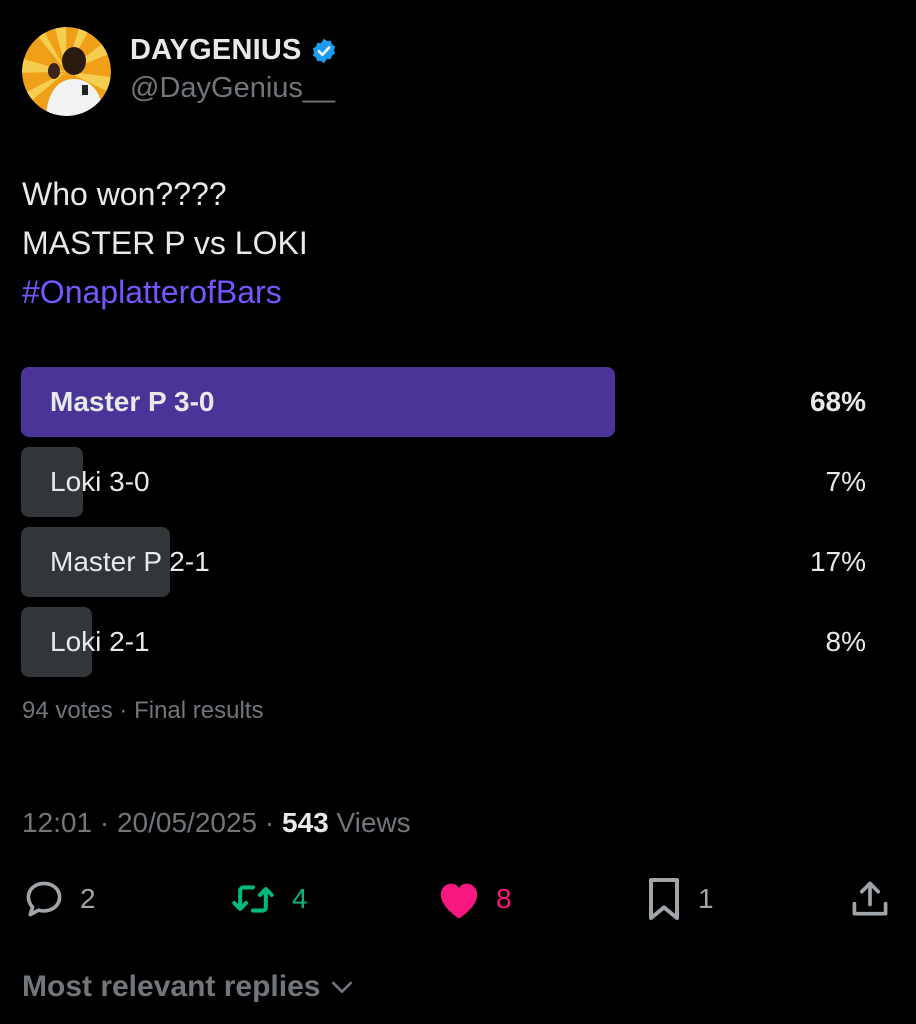 This screenshot has height=1024, width=916. I want to click on repost-count: 4, so click(300, 898).